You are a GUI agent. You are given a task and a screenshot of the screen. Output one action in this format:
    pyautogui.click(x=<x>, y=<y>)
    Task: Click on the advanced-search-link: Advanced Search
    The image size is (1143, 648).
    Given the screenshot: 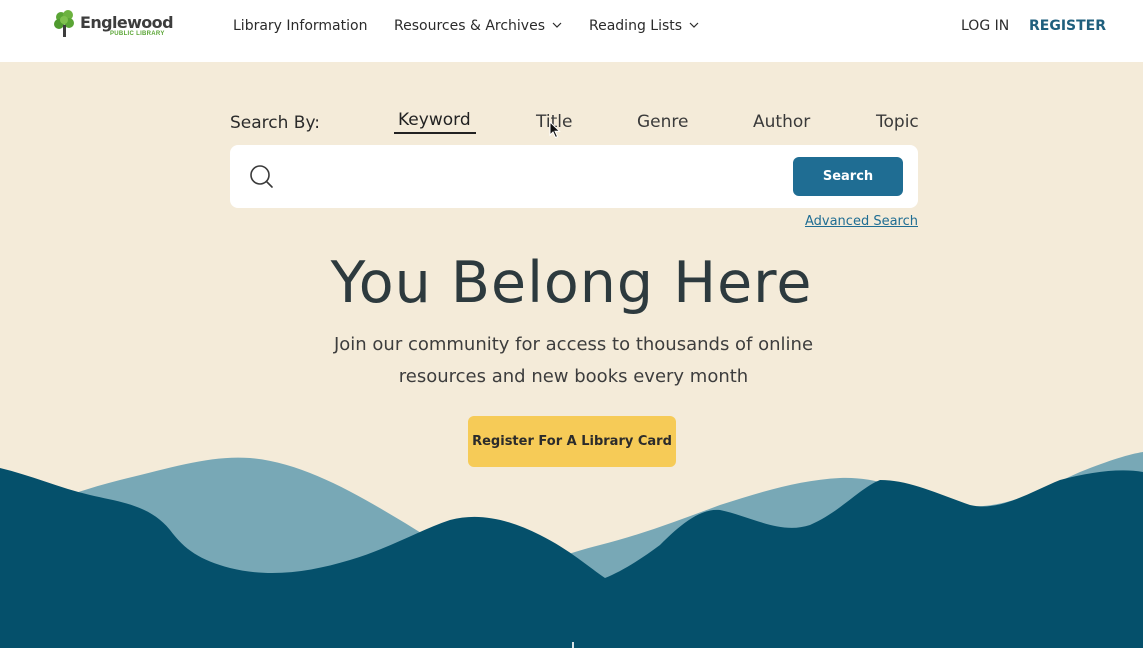 What is the action you would take?
    pyautogui.click(x=861, y=221)
    